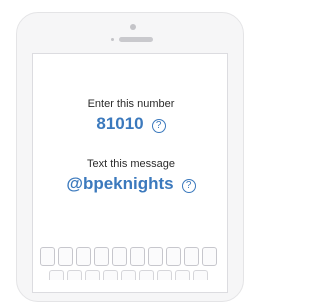 Image resolution: width=320 pixels, height=302 pixels. I want to click on message-label: Text this message, so click(131, 164).